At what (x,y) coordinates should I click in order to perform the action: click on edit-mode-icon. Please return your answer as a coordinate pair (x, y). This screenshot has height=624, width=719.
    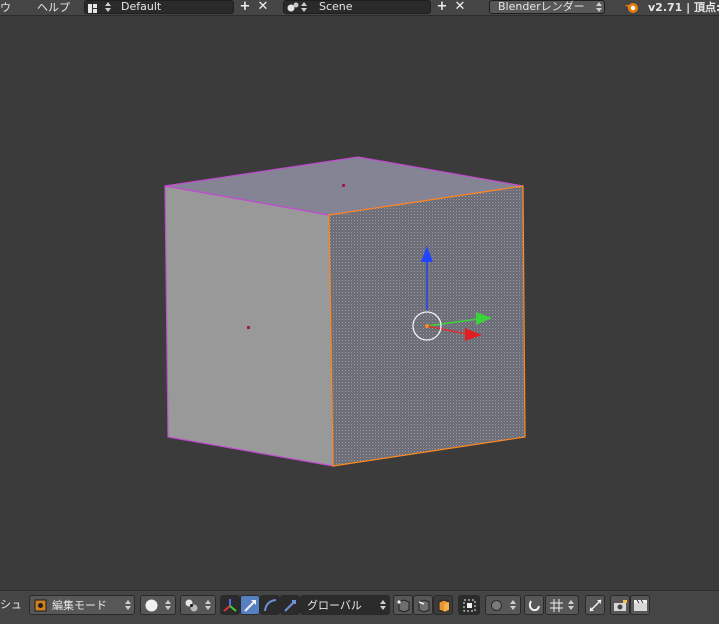
    Looking at the image, I should click on (40, 605).